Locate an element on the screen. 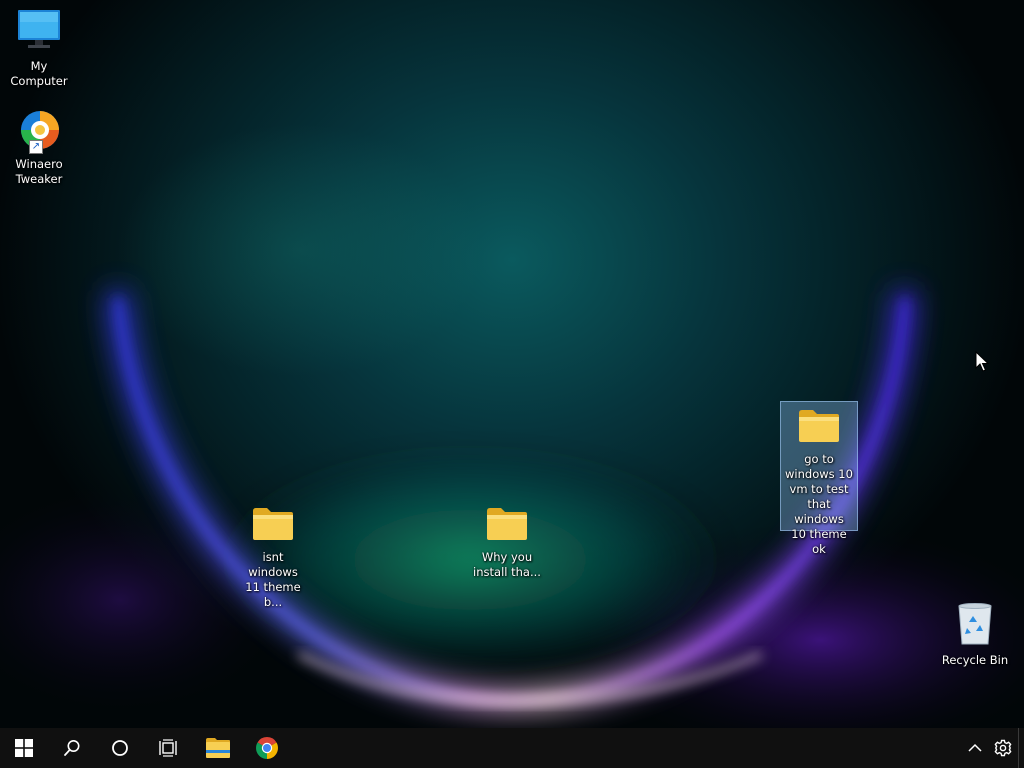 The height and width of the screenshot is (768, 1024). settings-button is located at coordinates (1003, 748).